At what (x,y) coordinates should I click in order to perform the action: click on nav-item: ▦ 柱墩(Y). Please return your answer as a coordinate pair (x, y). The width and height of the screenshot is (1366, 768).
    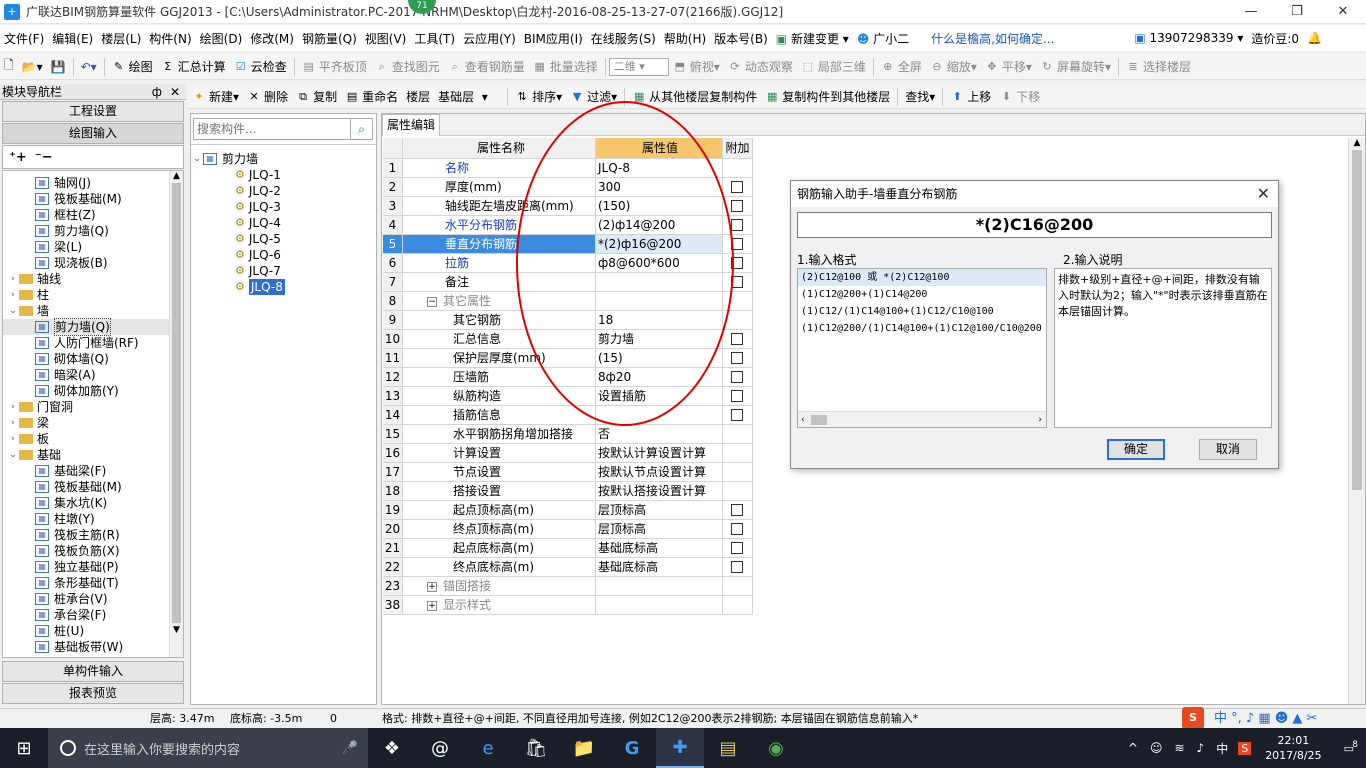
    Looking at the image, I should click on (86, 519).